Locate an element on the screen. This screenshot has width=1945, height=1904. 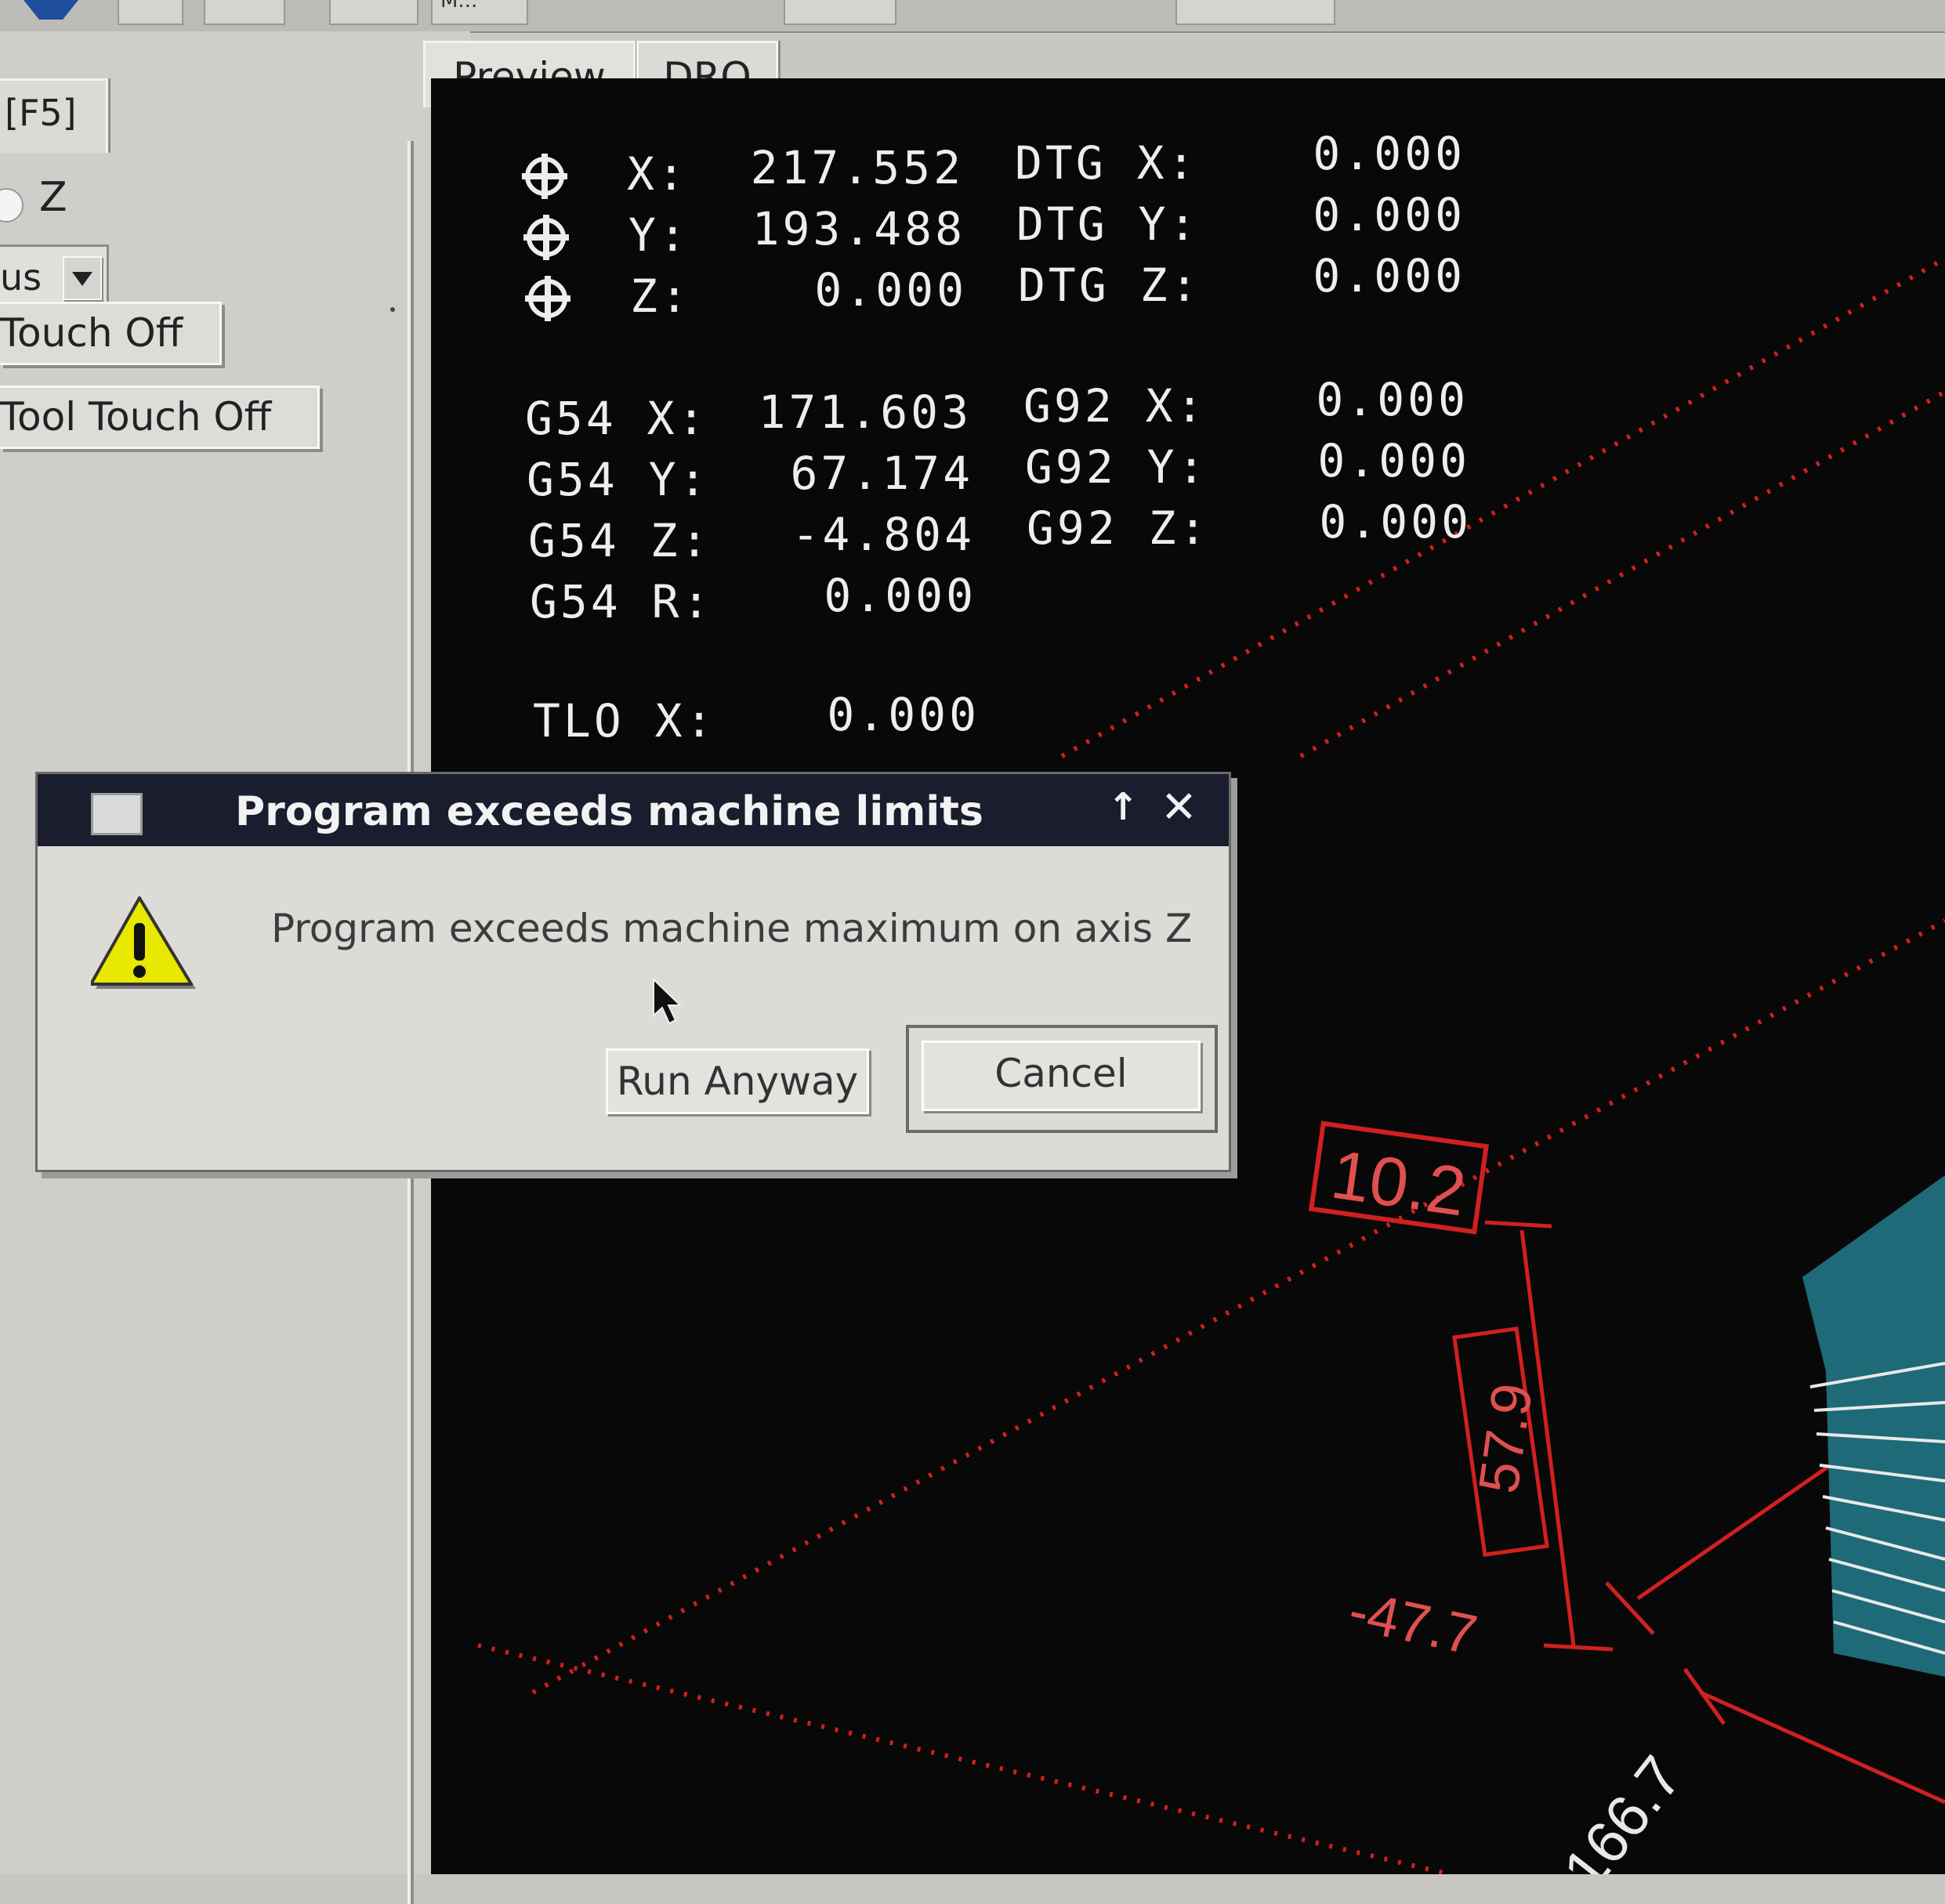
warning-icon is located at coordinates (143, 942).